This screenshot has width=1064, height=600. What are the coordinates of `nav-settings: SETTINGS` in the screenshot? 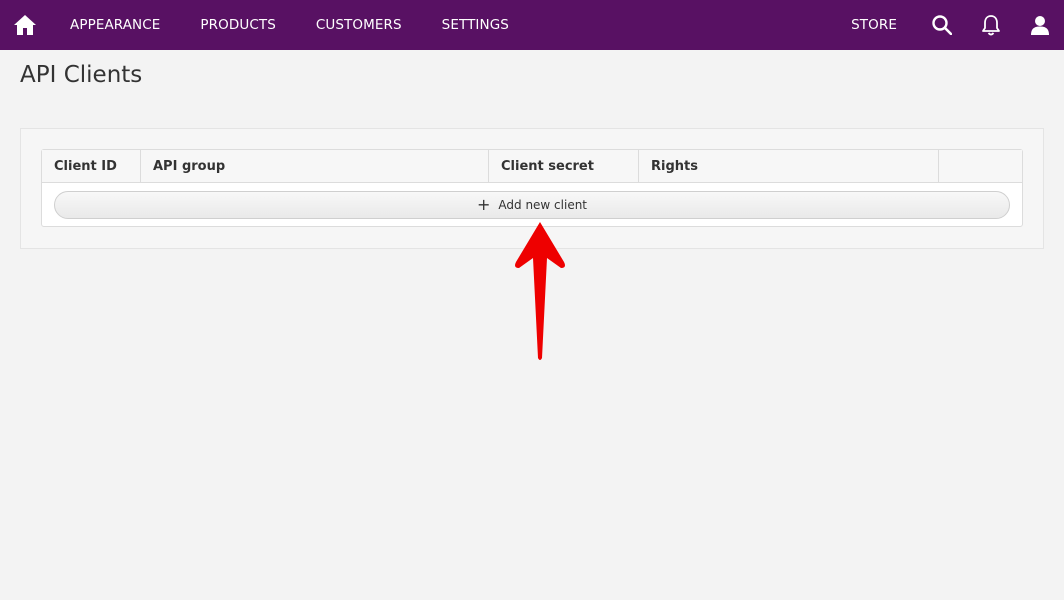 It's located at (475, 25).